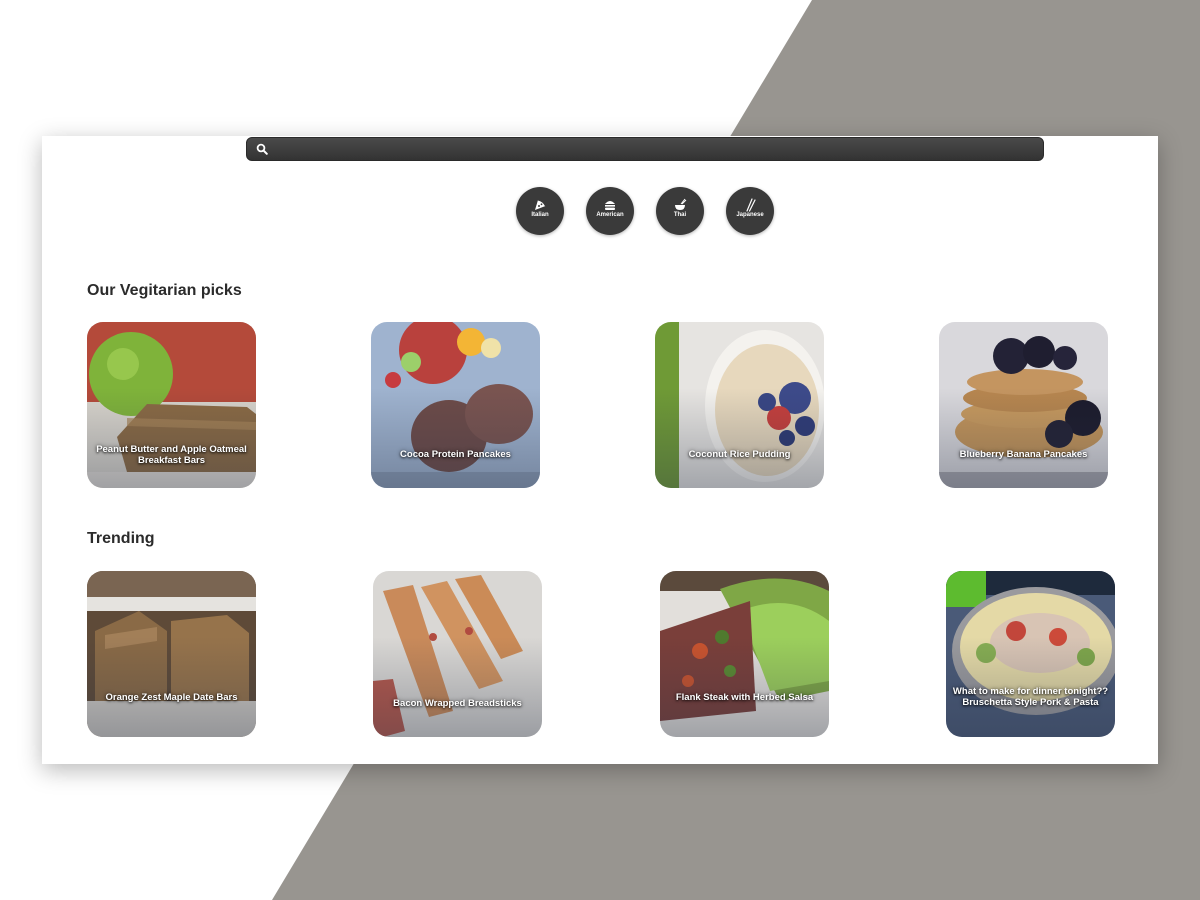 This screenshot has width=1200, height=900. I want to click on cuisine-button-thai: Thai, so click(680, 211).